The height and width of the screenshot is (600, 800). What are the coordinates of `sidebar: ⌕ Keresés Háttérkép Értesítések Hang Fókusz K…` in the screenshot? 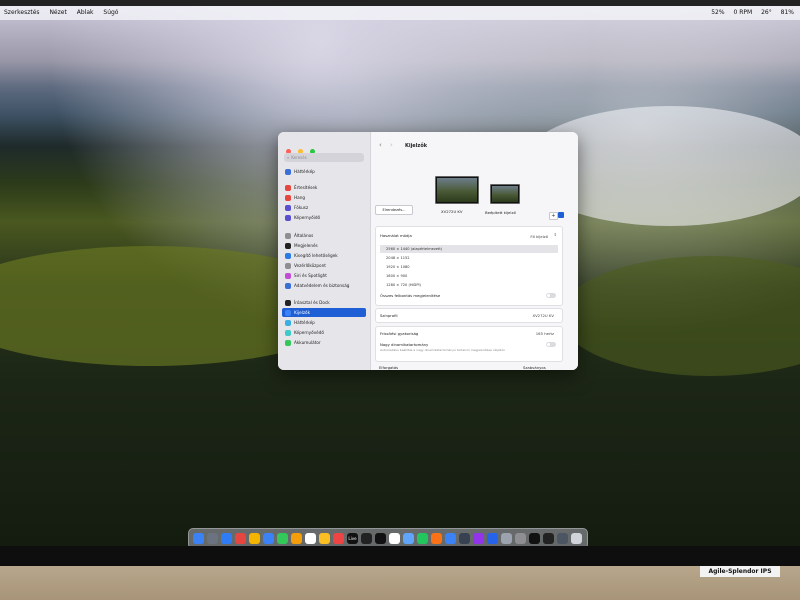 It's located at (324, 251).